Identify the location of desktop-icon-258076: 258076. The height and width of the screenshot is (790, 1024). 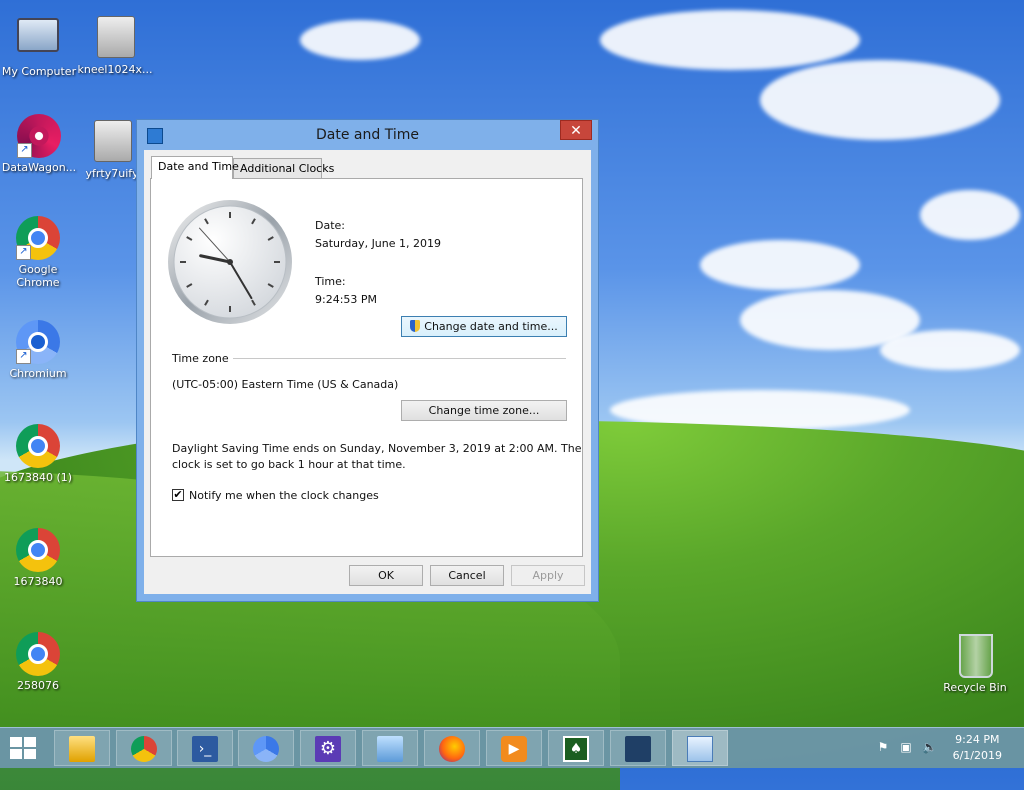
(38, 662).